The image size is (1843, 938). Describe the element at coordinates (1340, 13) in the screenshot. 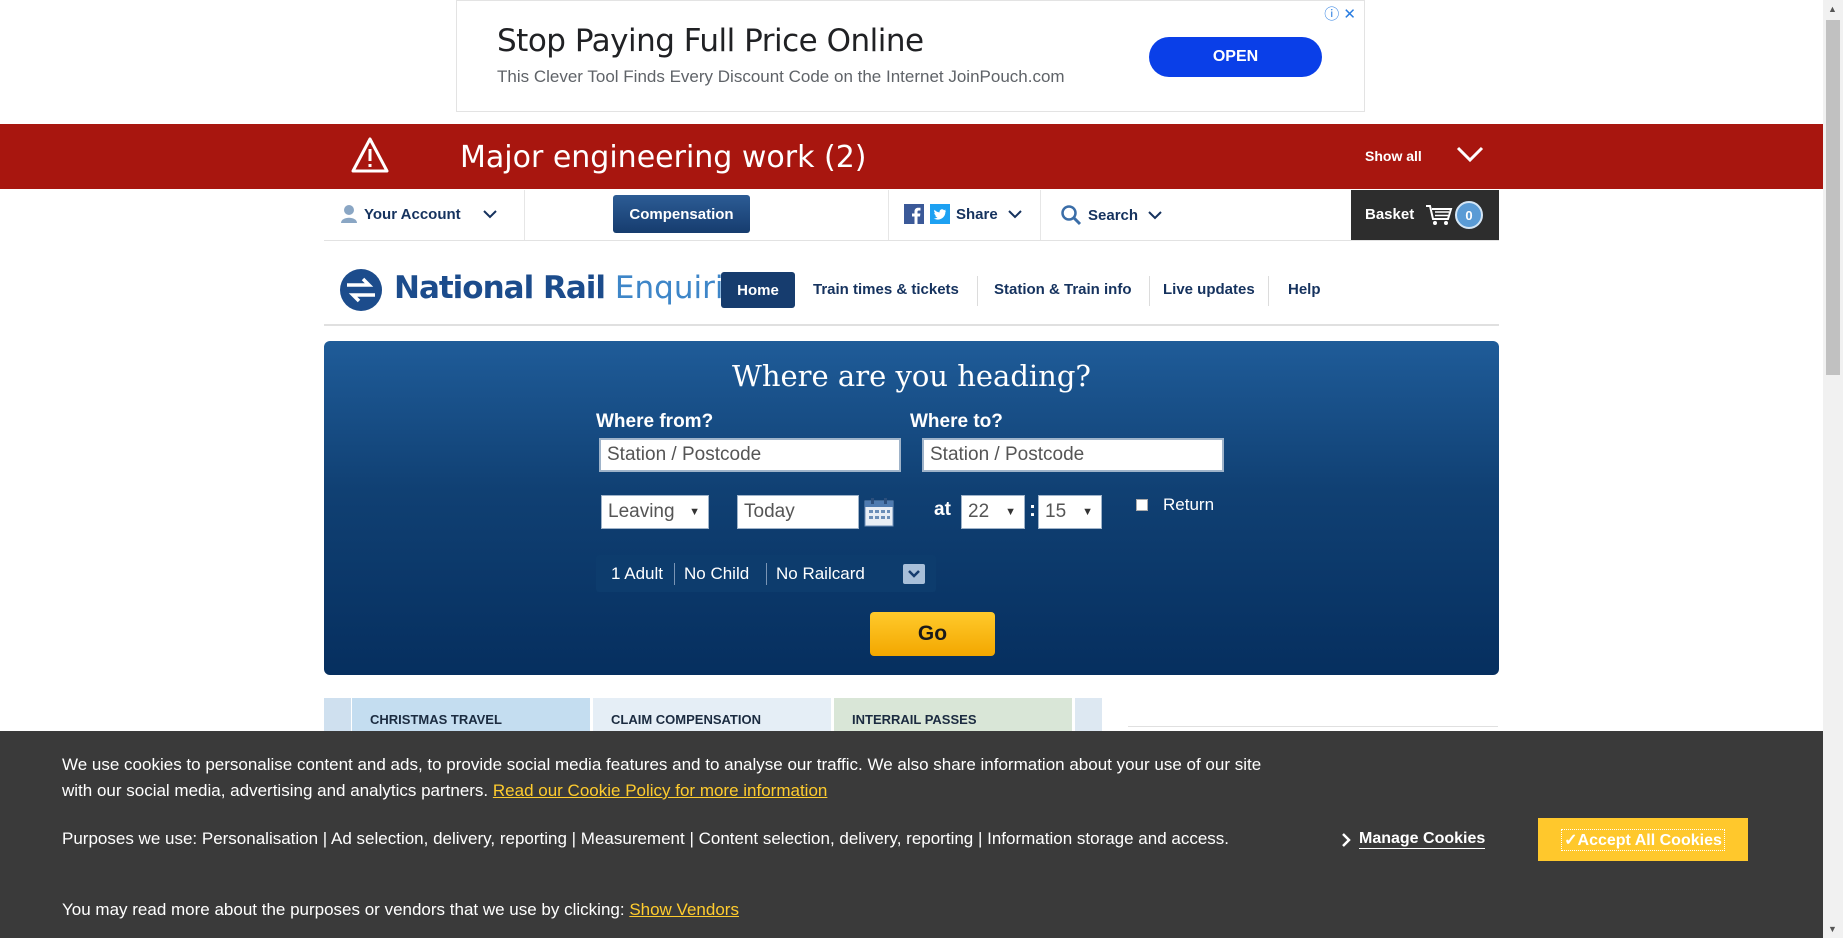

I see `ad-choices-icon: ⓘ ✕` at that location.